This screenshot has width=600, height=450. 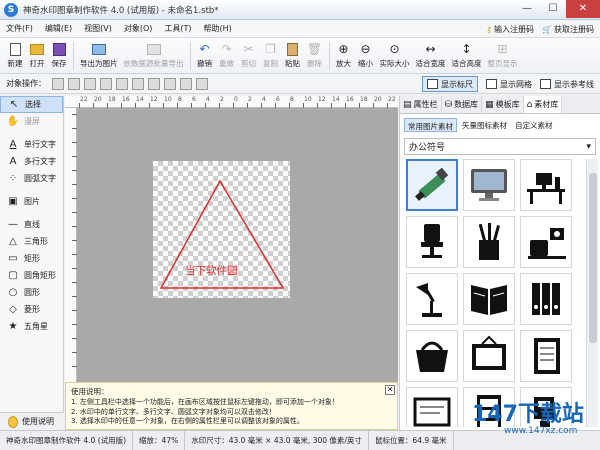 What do you see at coordinates (390, 390) in the screenshot?
I see `close-instructions-icon: ✕` at bounding box center [390, 390].